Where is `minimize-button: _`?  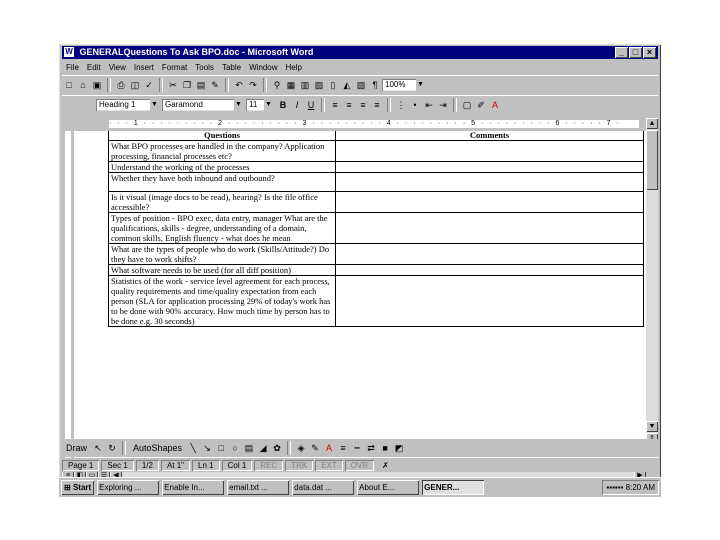
minimize-button: _ is located at coordinates (621, 52).